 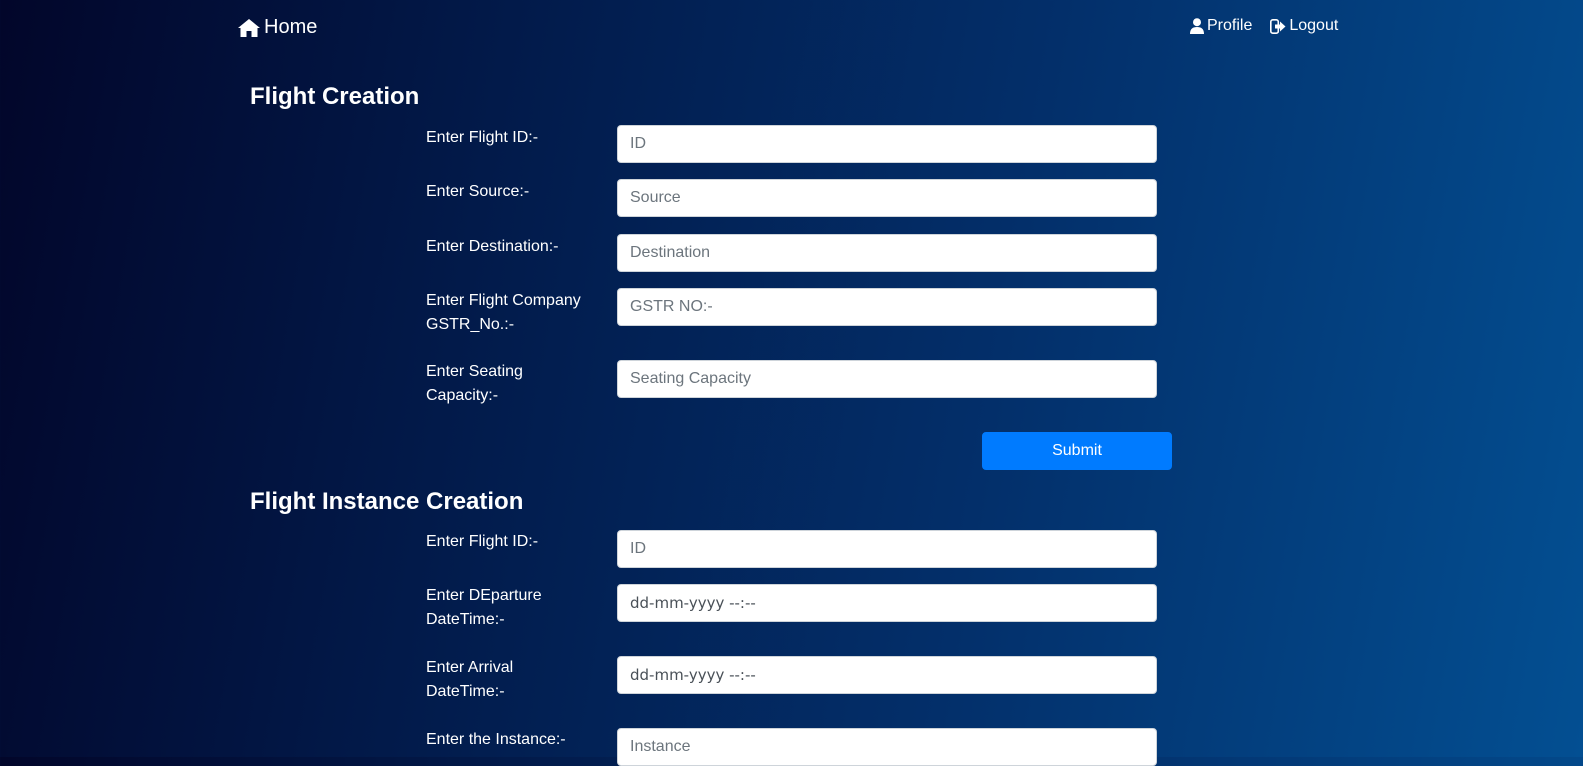 What do you see at coordinates (478, 191) in the screenshot?
I see `source-label: Enter Source:-` at bounding box center [478, 191].